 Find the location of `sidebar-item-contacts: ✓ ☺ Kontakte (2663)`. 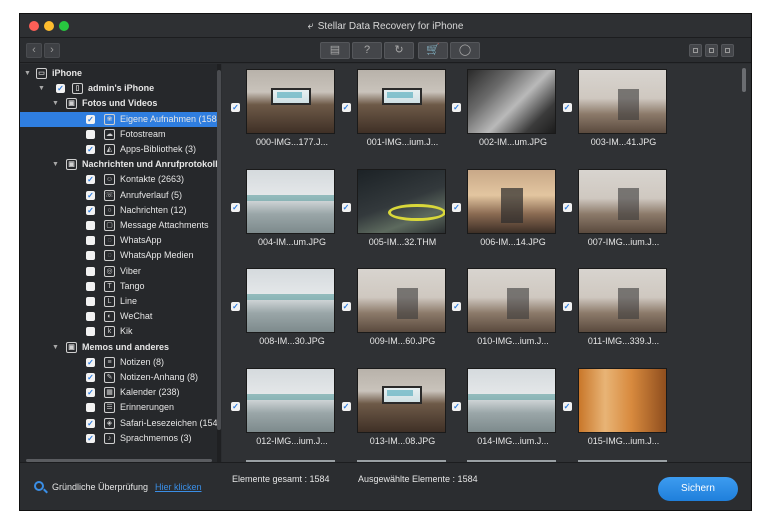

sidebar-item-contacts: ✓ ☺ Kontakte (2663) is located at coordinates (118, 179).